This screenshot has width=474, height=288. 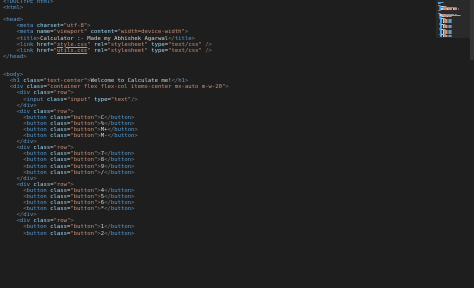 I want to click on minimap, so click(x=455, y=144).